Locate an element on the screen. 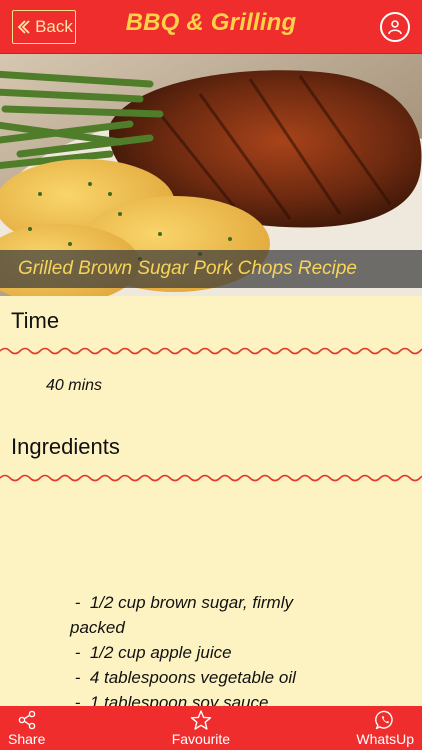 This screenshot has width=422, height=750. list-item: packed is located at coordinates (97, 627).